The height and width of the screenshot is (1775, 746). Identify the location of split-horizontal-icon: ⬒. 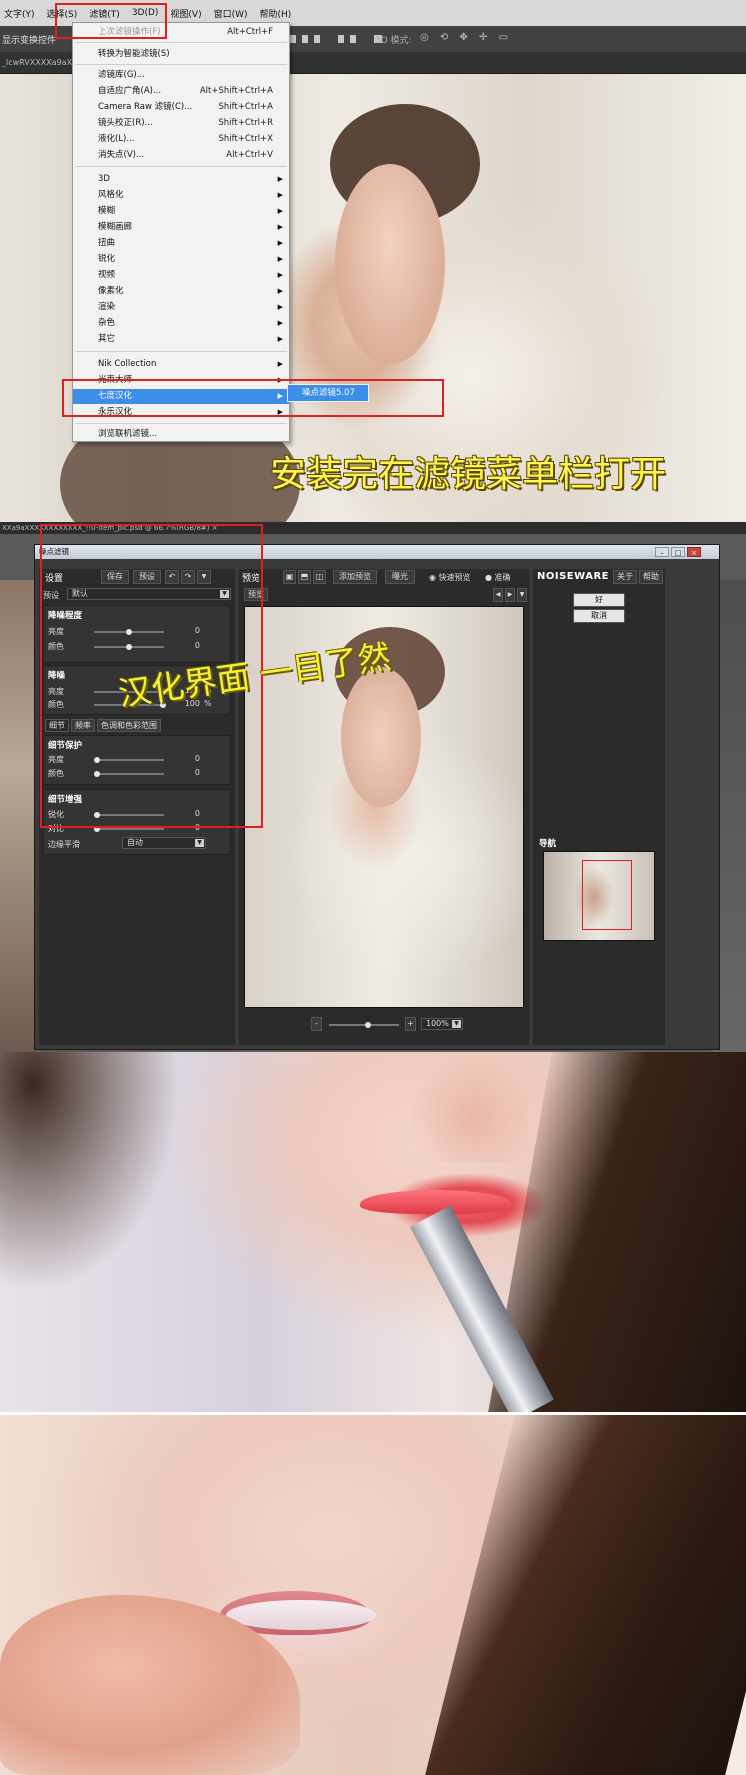
(304, 577).